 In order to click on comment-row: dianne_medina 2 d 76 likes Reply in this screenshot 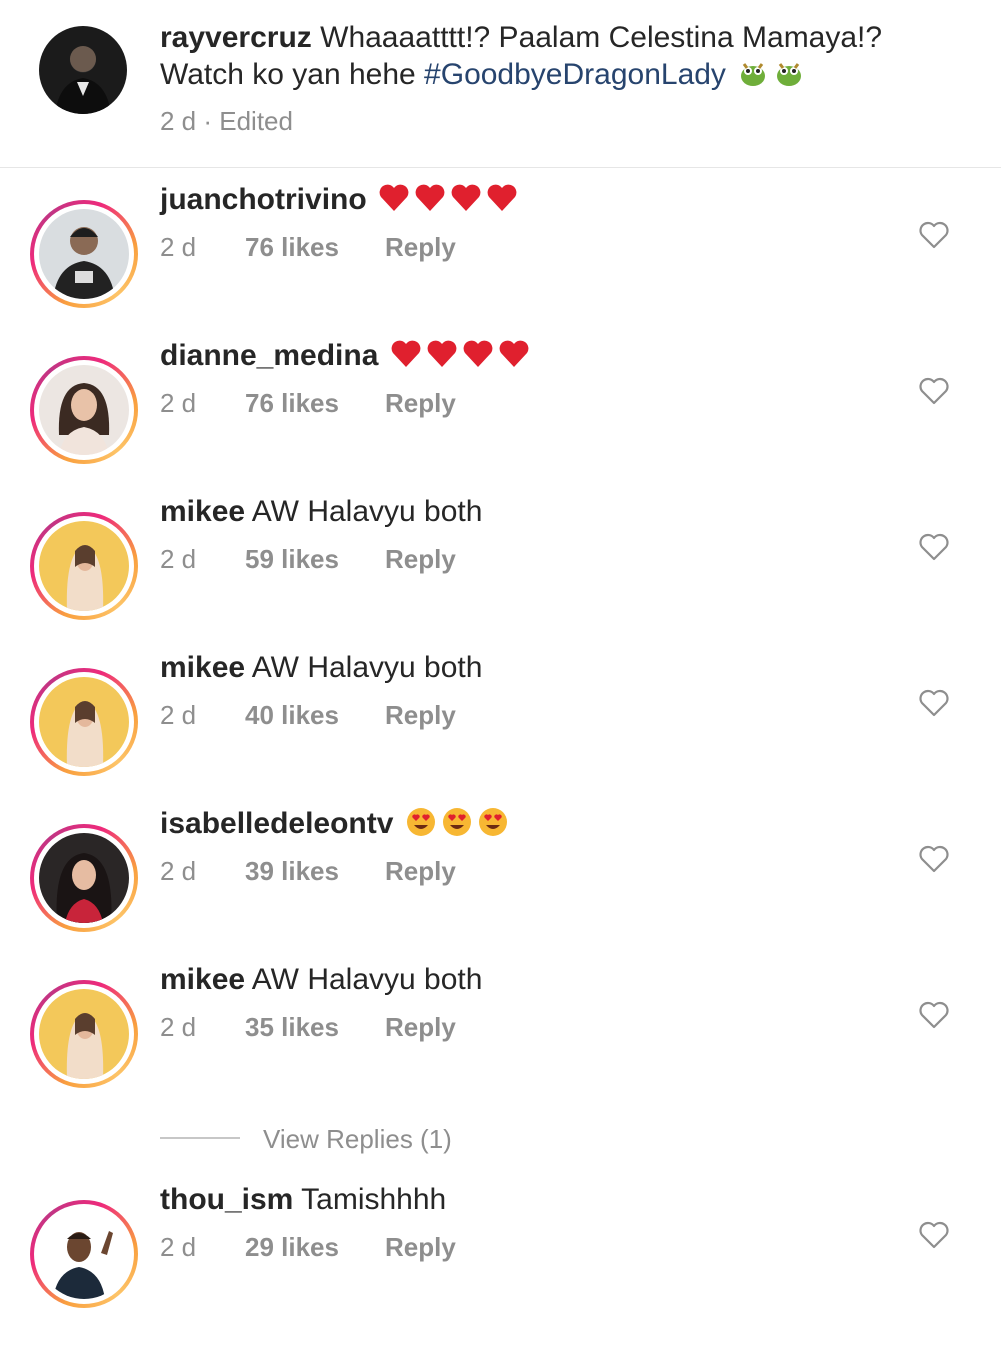, I will do `click(500, 414)`.